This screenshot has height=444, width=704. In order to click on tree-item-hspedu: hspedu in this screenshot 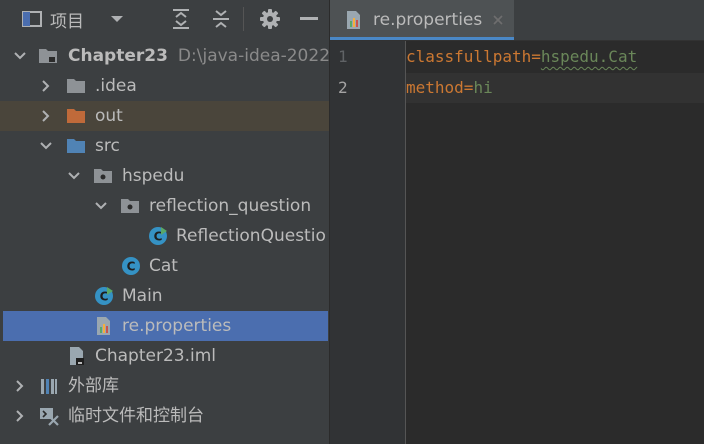, I will do `click(164, 176)`.